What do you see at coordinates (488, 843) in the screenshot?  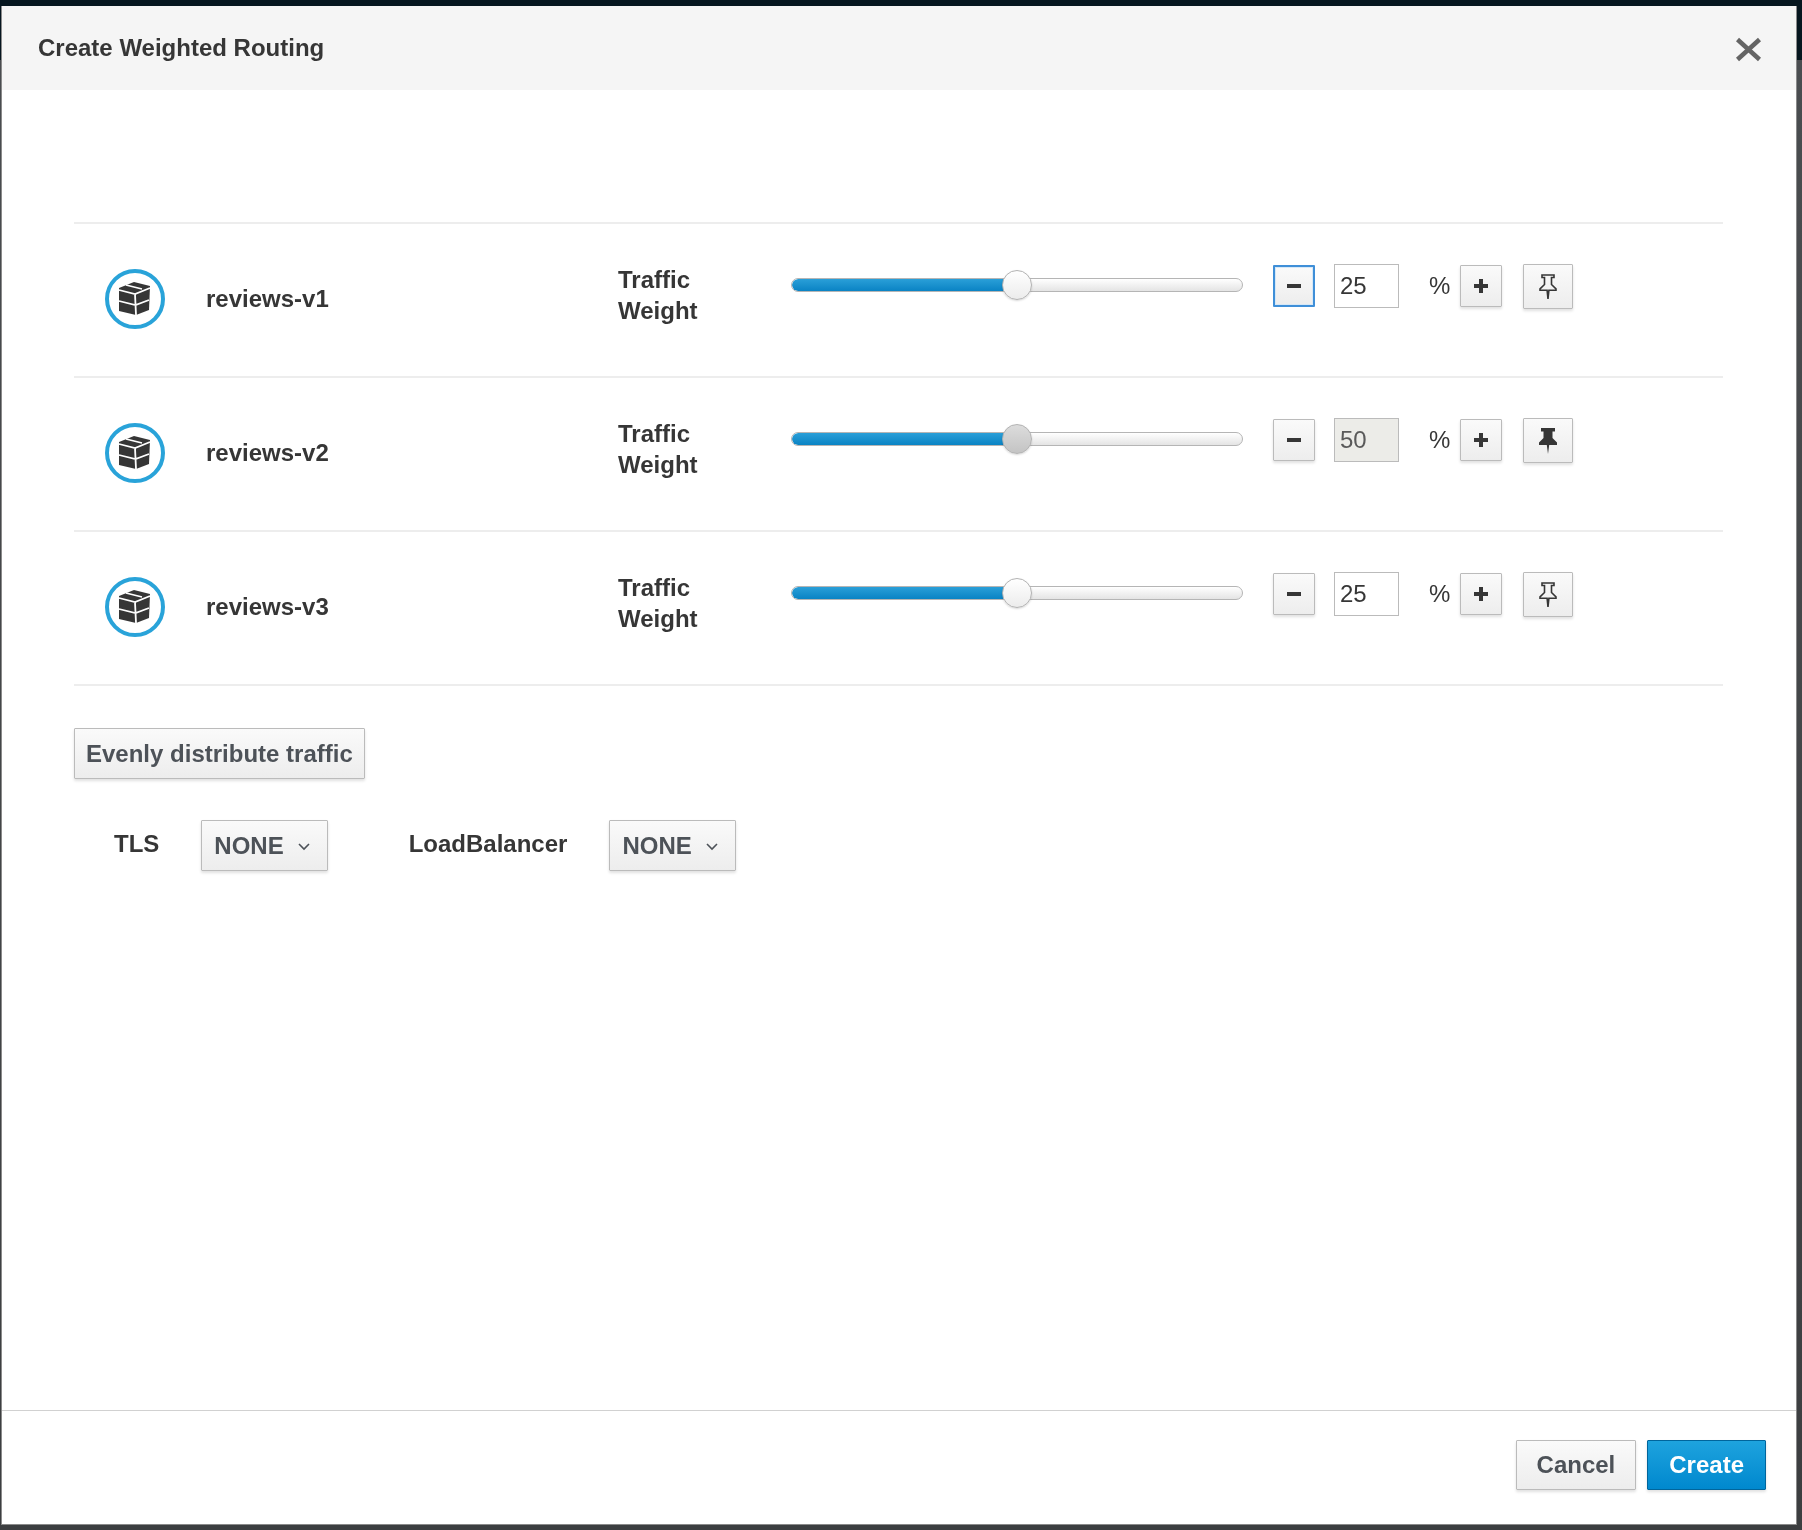 I see `setting-label: LoadBalancer` at bounding box center [488, 843].